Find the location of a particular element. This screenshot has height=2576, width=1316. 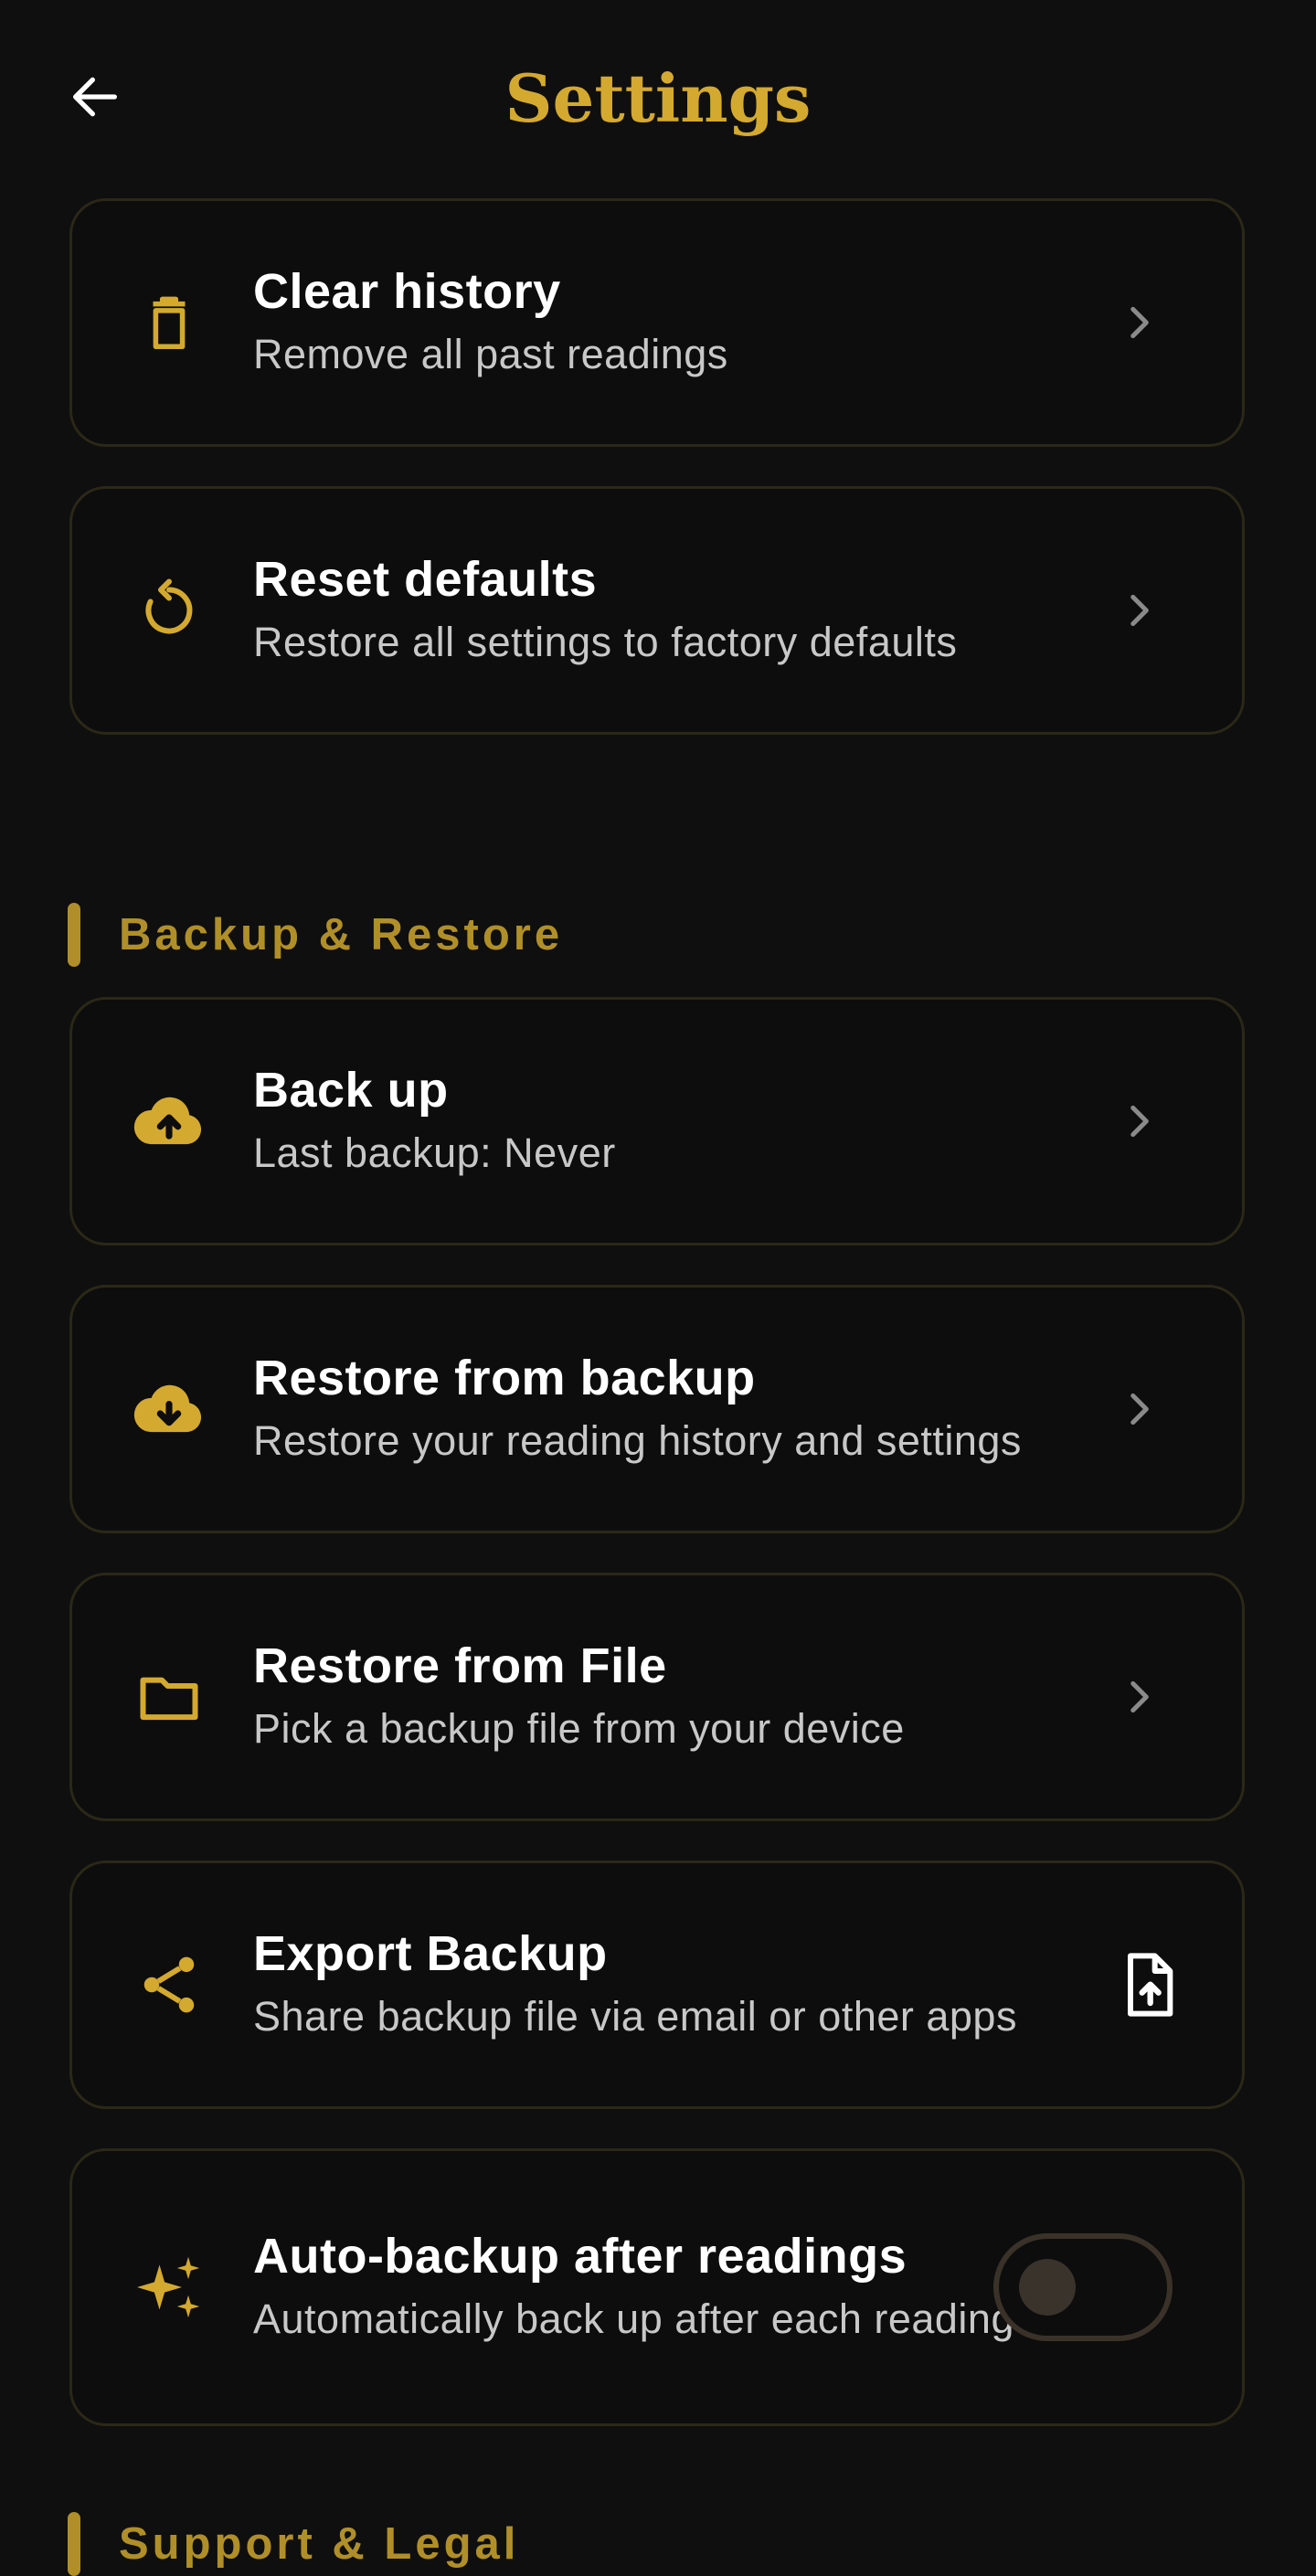

cloud-download-icon is located at coordinates (169, 1409).